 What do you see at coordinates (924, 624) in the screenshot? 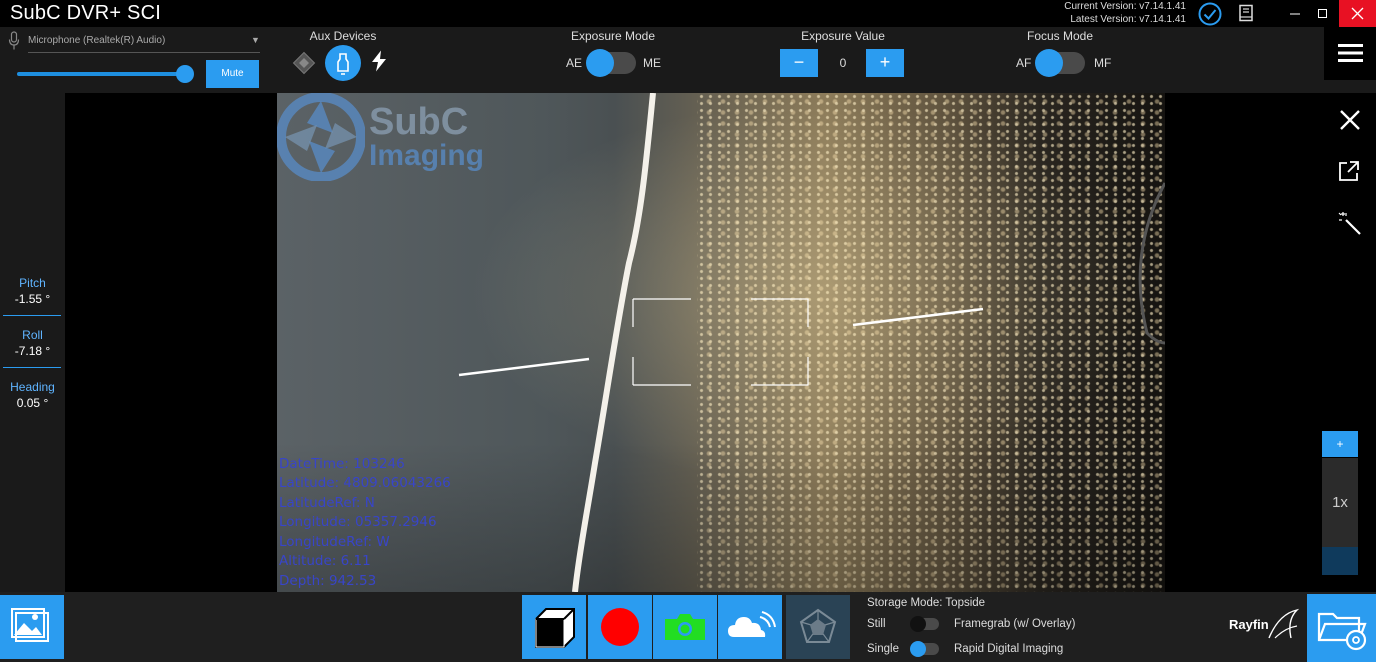
I see `framegrab-toggle` at bounding box center [924, 624].